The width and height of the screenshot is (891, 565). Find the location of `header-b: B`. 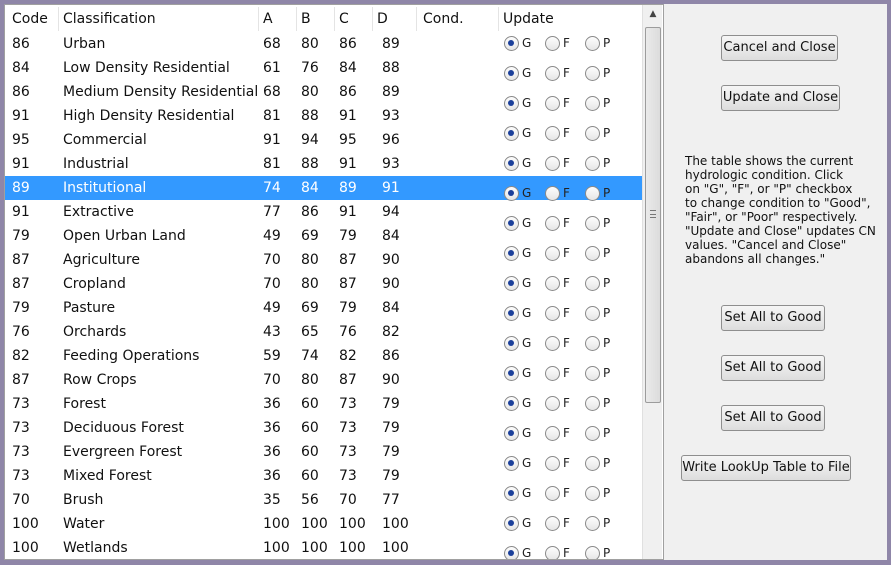

header-b: B is located at coordinates (316, 19).